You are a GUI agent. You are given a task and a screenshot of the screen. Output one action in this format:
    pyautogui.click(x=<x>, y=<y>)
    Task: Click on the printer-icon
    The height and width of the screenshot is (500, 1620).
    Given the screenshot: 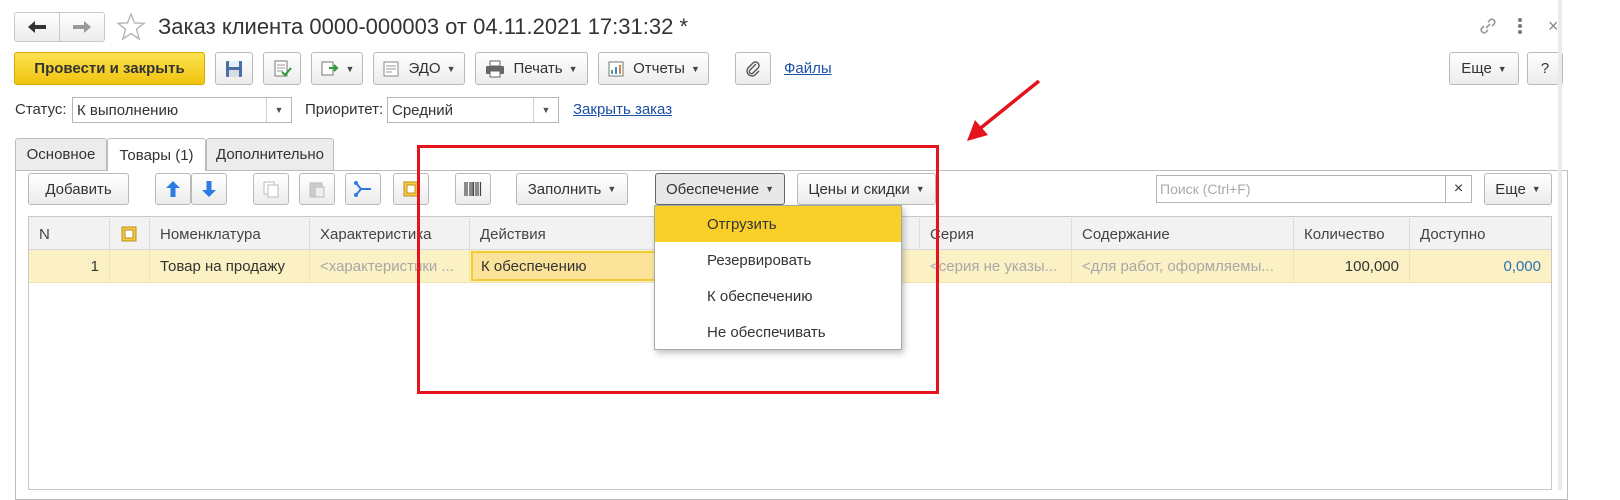 What is the action you would take?
    pyautogui.click(x=495, y=68)
    